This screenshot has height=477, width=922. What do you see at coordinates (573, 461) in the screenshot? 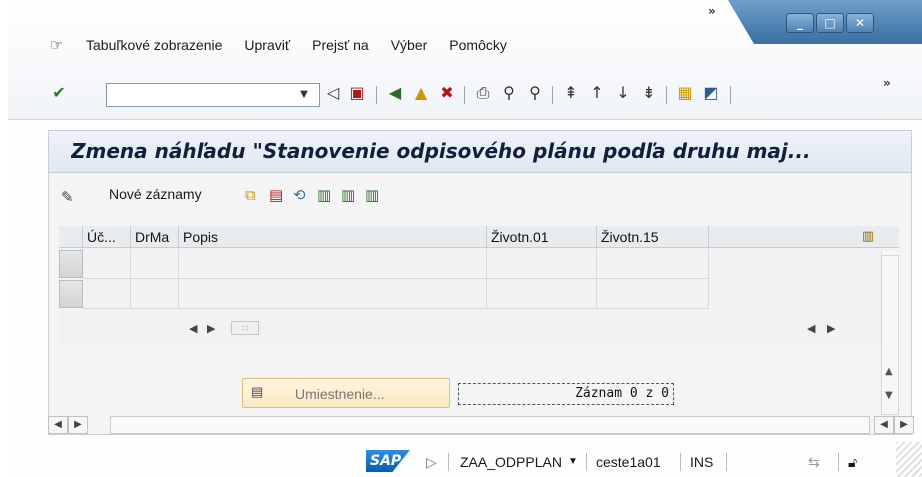
I see `transaction-dropdown-icon: ▼` at bounding box center [573, 461].